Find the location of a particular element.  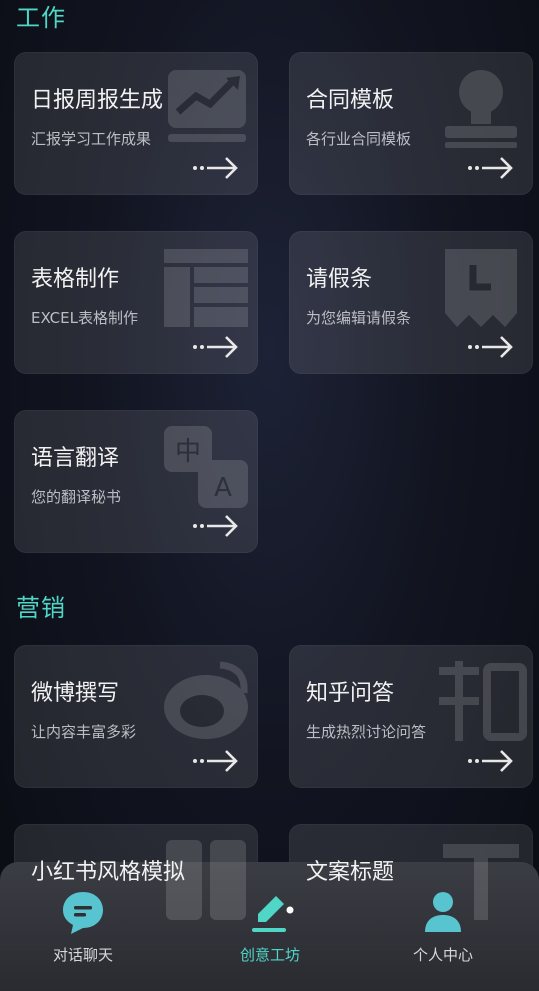

card-title: 请假条 is located at coordinates (339, 279).